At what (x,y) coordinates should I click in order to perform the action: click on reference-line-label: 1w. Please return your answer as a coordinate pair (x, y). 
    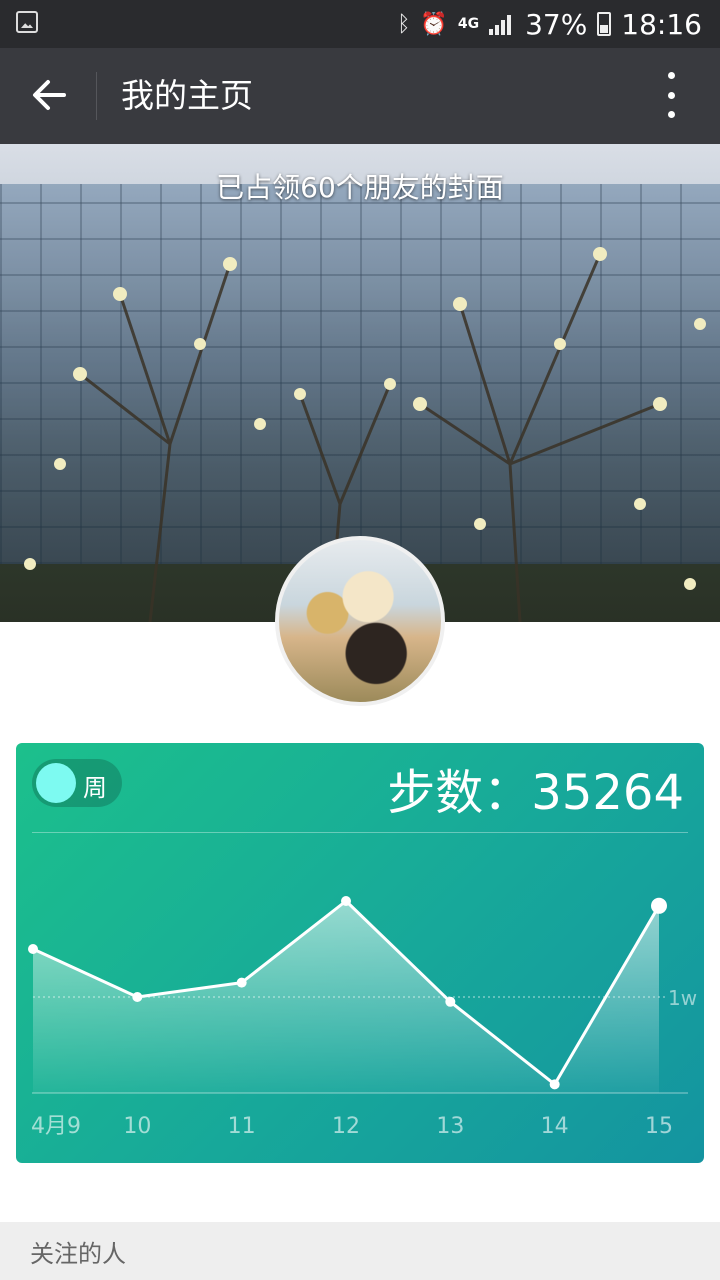
    Looking at the image, I should click on (682, 998).